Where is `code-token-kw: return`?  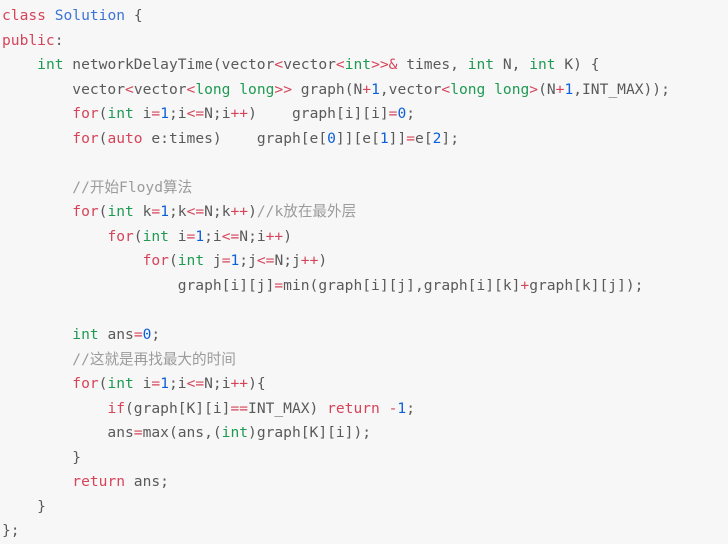
code-token-kw: return is located at coordinates (353, 408).